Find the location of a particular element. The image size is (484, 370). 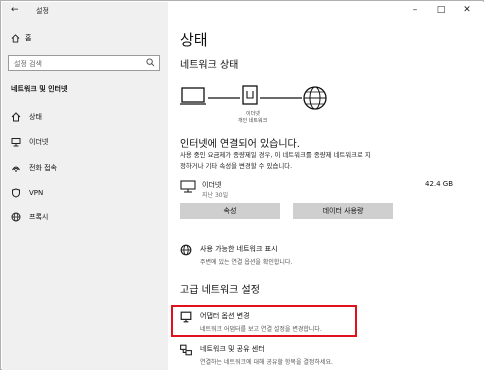

adapter-monitor-icon is located at coordinates (186, 317).